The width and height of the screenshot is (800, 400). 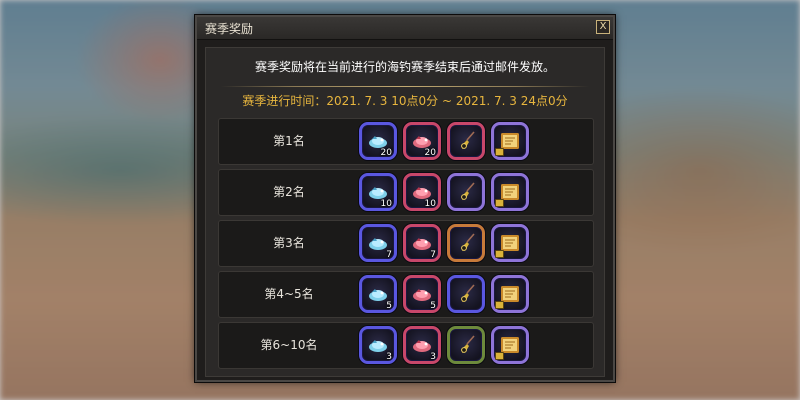 I want to click on reward-row: 第4~5名 5 5, so click(x=406, y=294).